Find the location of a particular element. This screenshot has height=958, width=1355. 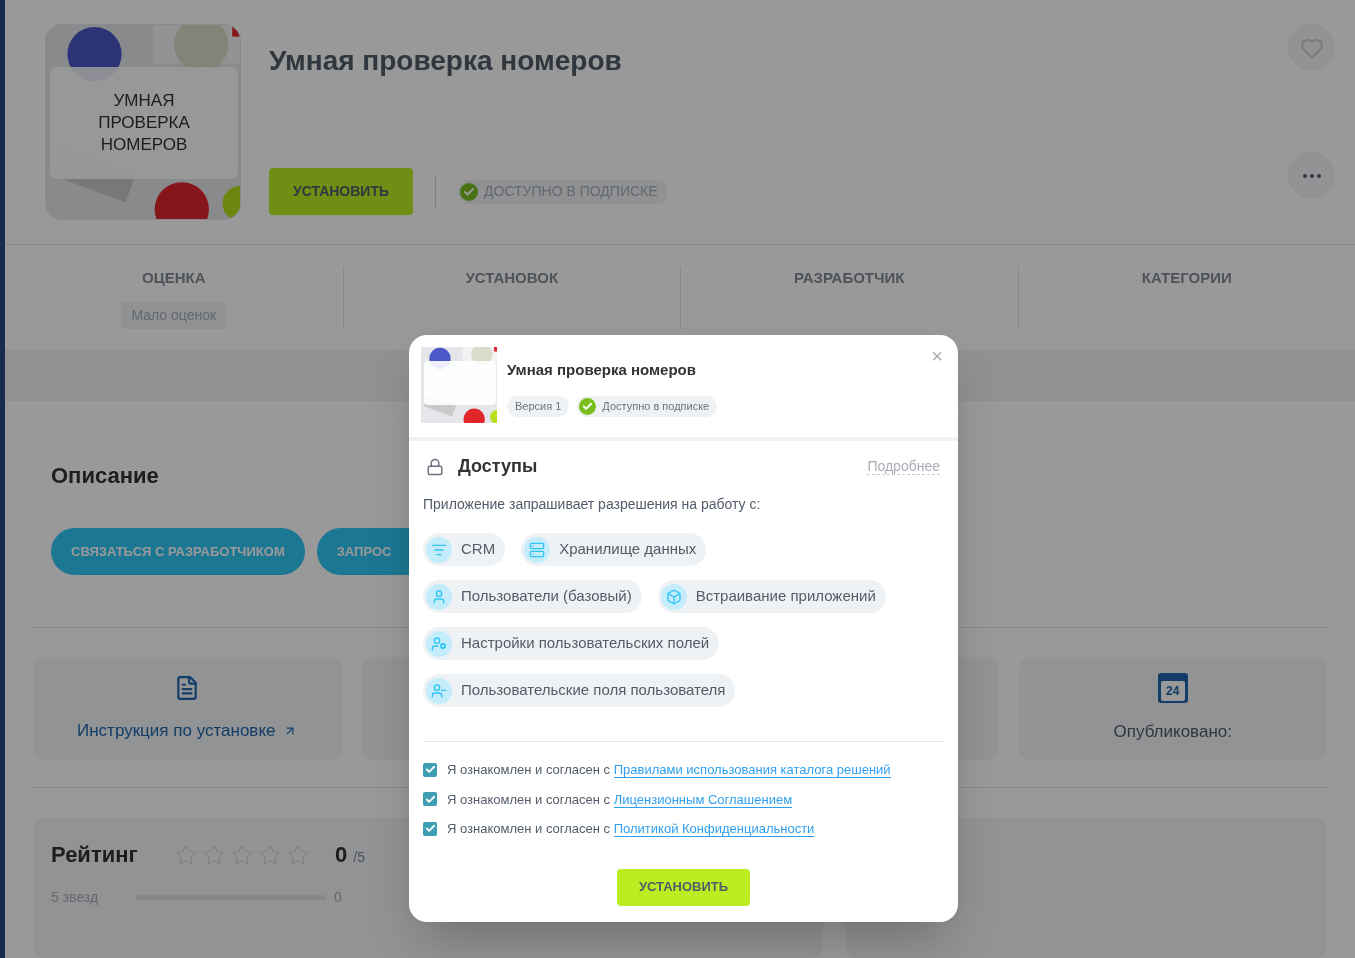

menu-icon is located at coordinates (1311, 175).